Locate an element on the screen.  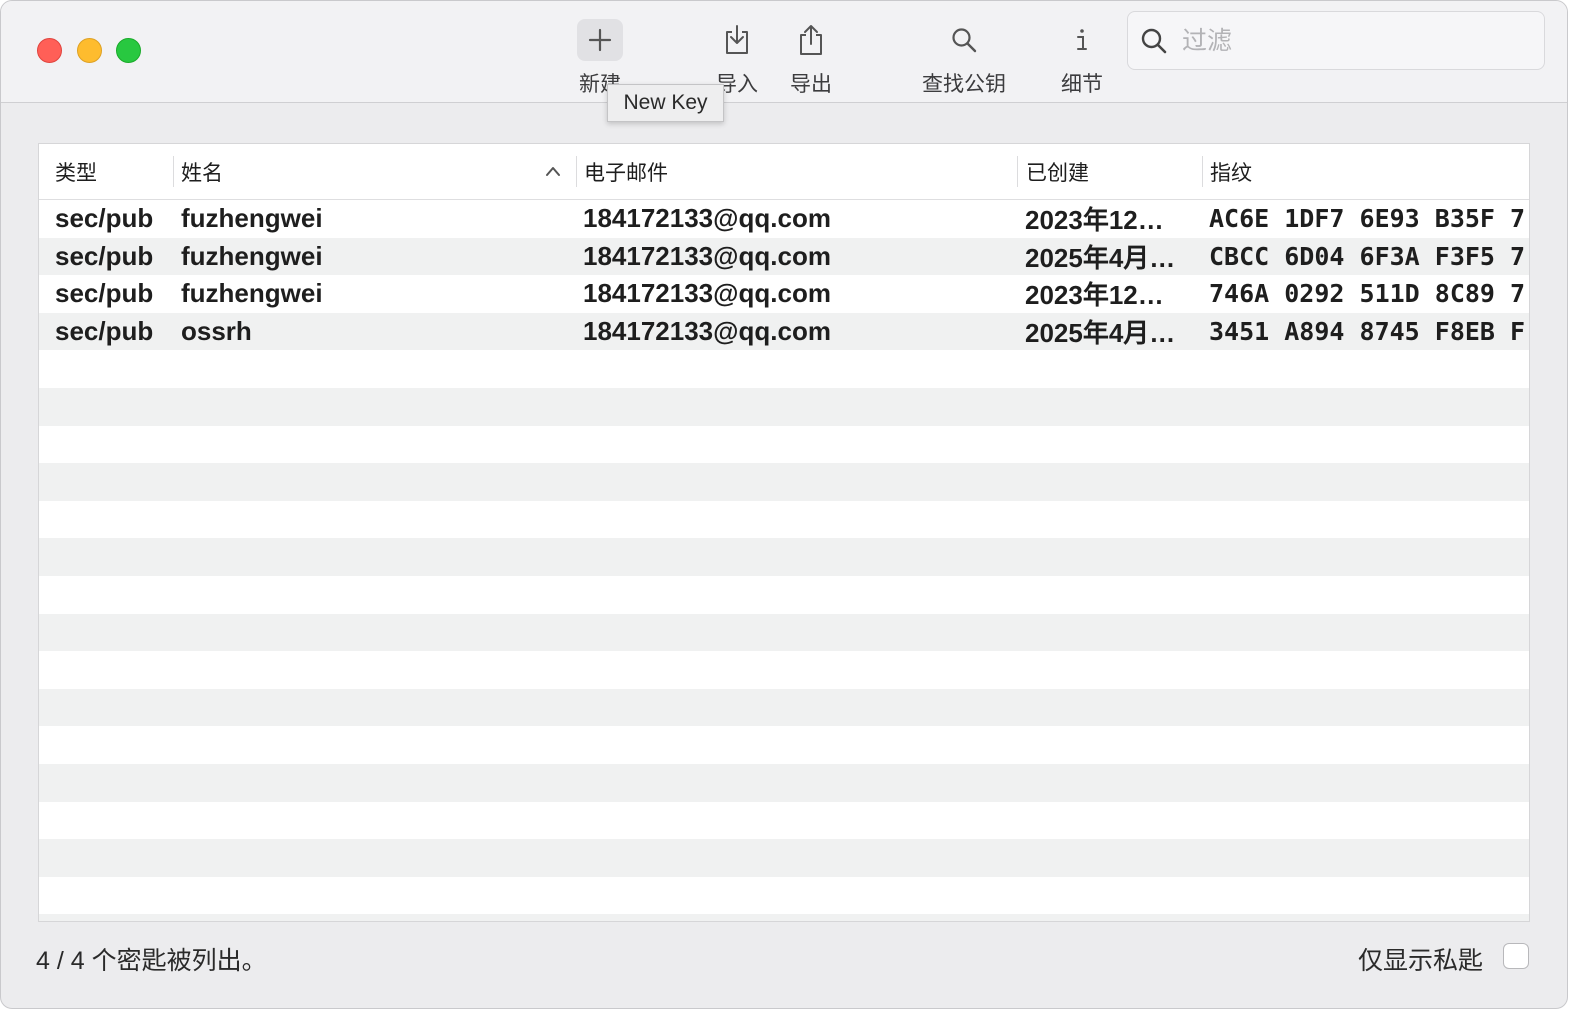
column-header-fingerprint: 指纹 is located at coordinates (1231, 171).